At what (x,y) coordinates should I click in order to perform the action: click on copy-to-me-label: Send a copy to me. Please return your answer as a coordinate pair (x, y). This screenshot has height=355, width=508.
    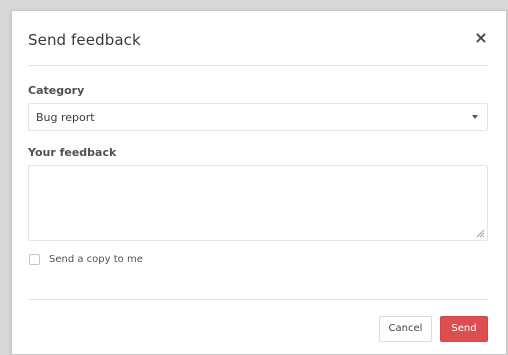
    Looking at the image, I should click on (96, 259).